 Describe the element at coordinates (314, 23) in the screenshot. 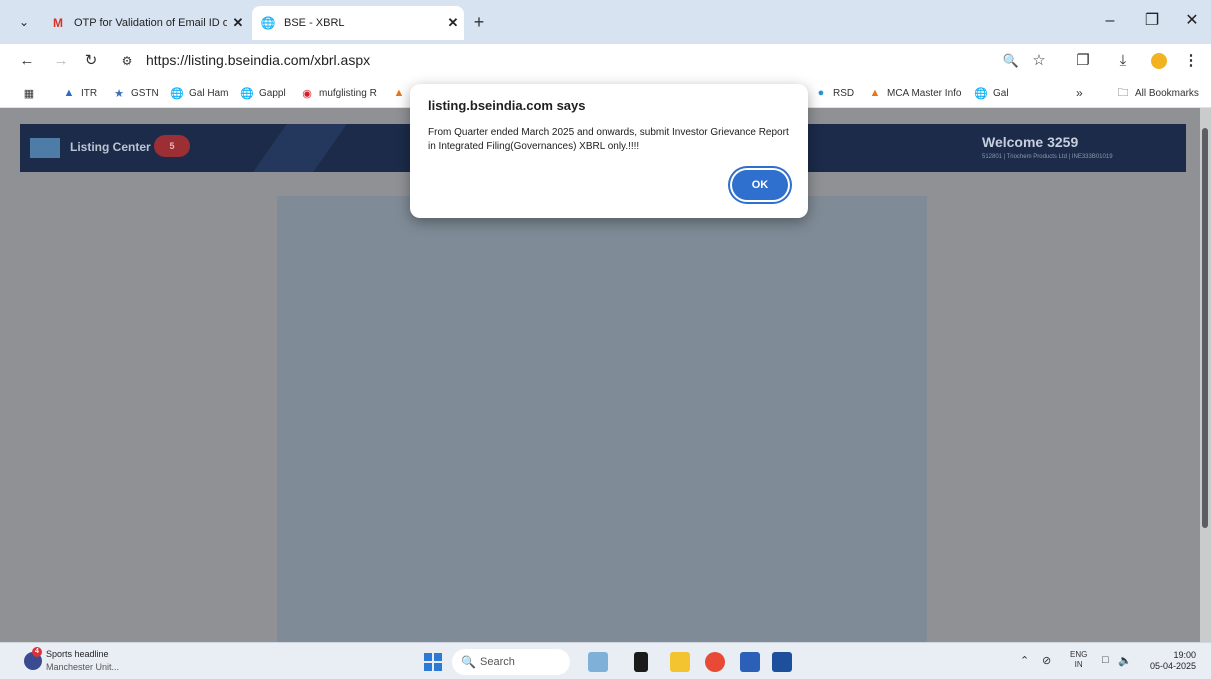

I see `tab-title: BSE - XBRL` at that location.